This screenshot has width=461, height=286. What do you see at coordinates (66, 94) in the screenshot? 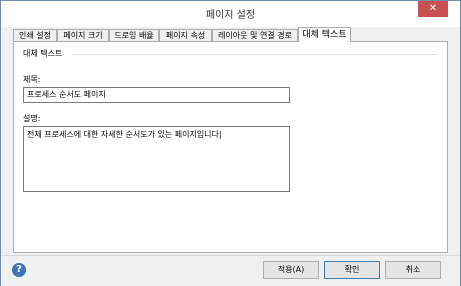
I see `title-input-value: 프로세스 순서도 페이지` at bounding box center [66, 94].